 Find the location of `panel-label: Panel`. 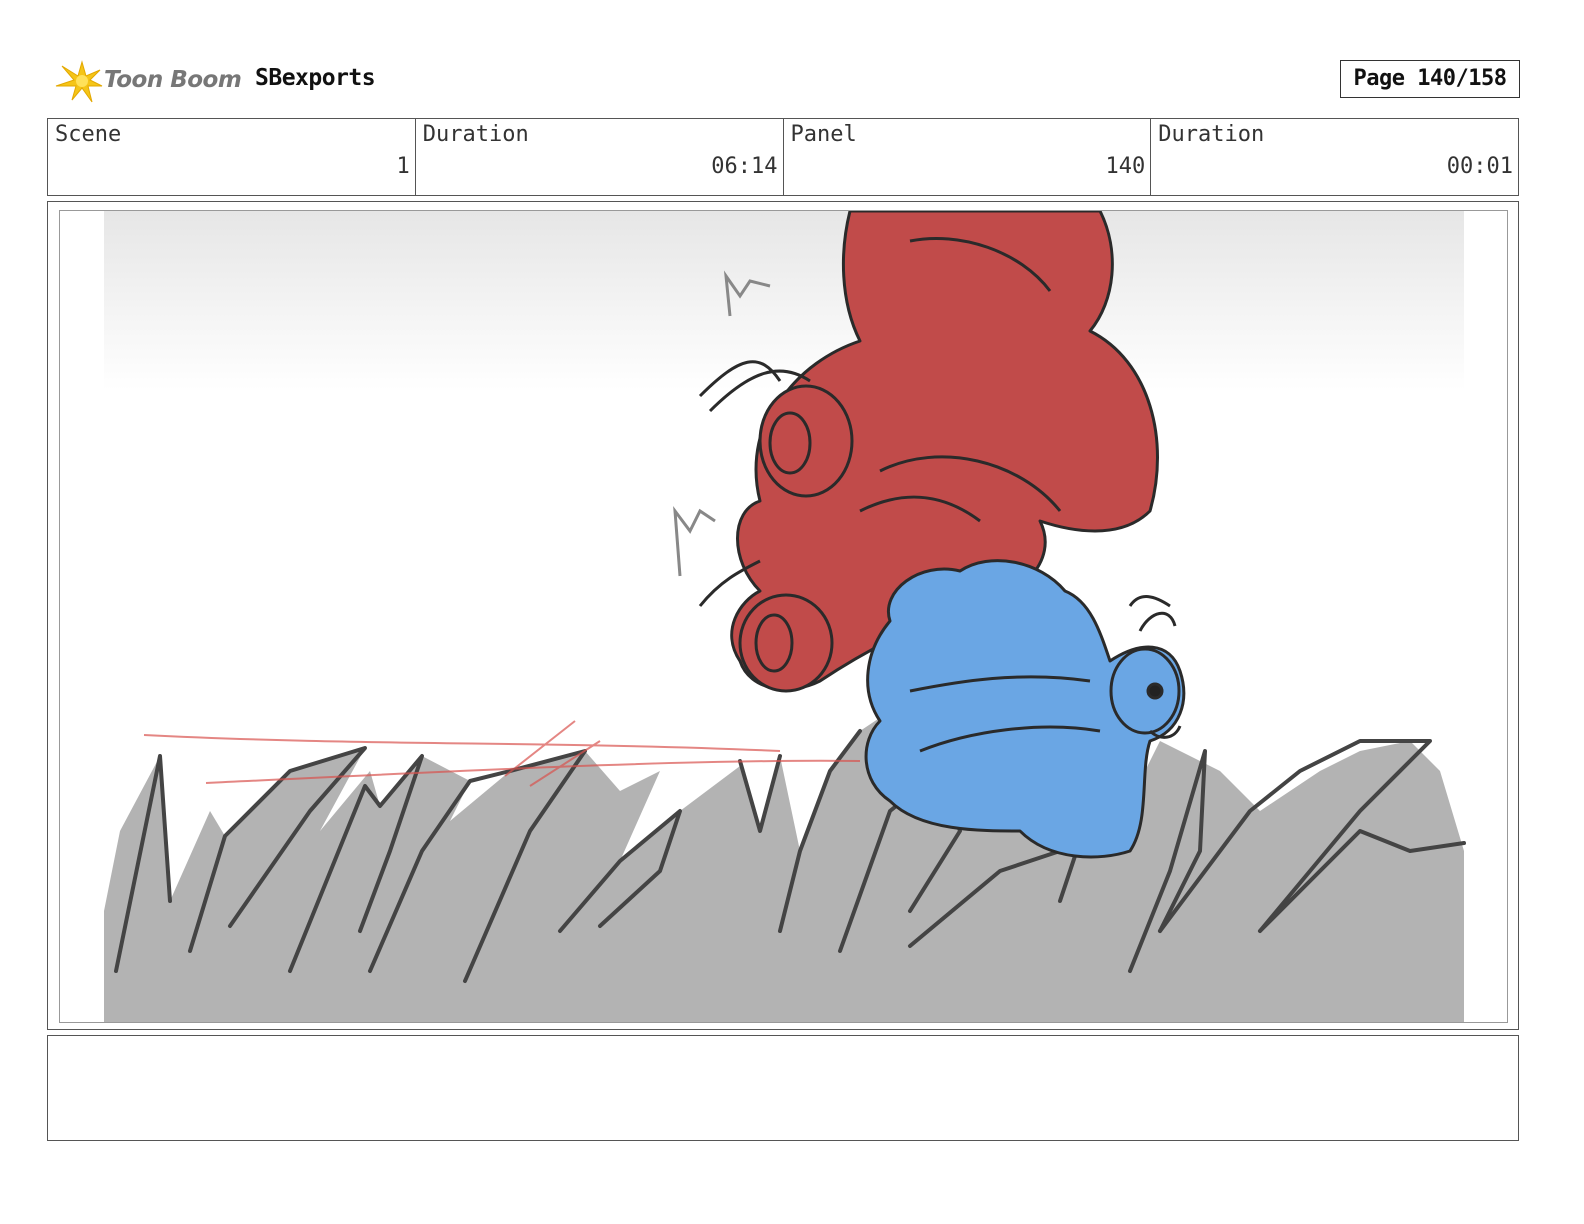

panel-label: Panel is located at coordinates (823, 134).